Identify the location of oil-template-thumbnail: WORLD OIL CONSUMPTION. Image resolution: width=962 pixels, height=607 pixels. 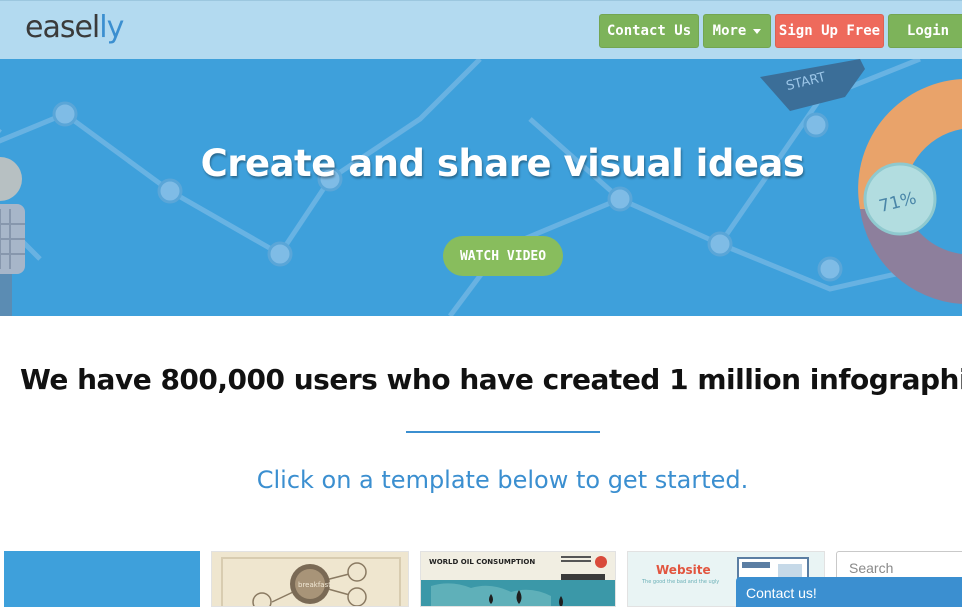
(518, 581).